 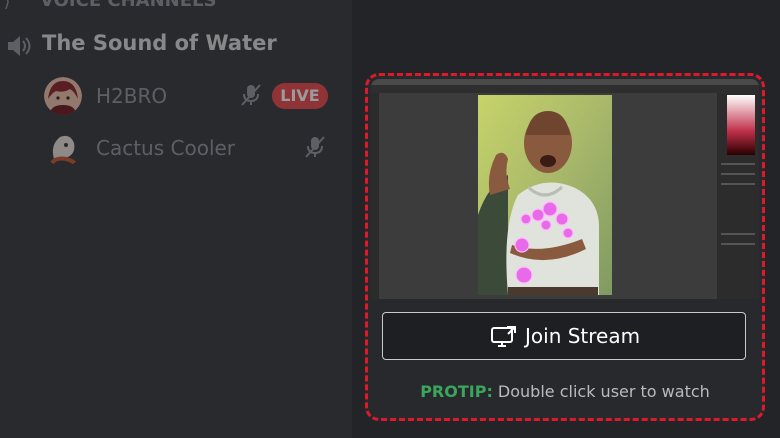 What do you see at coordinates (7, 5) in the screenshot?
I see `category-chevron-icon: ⟩` at bounding box center [7, 5].